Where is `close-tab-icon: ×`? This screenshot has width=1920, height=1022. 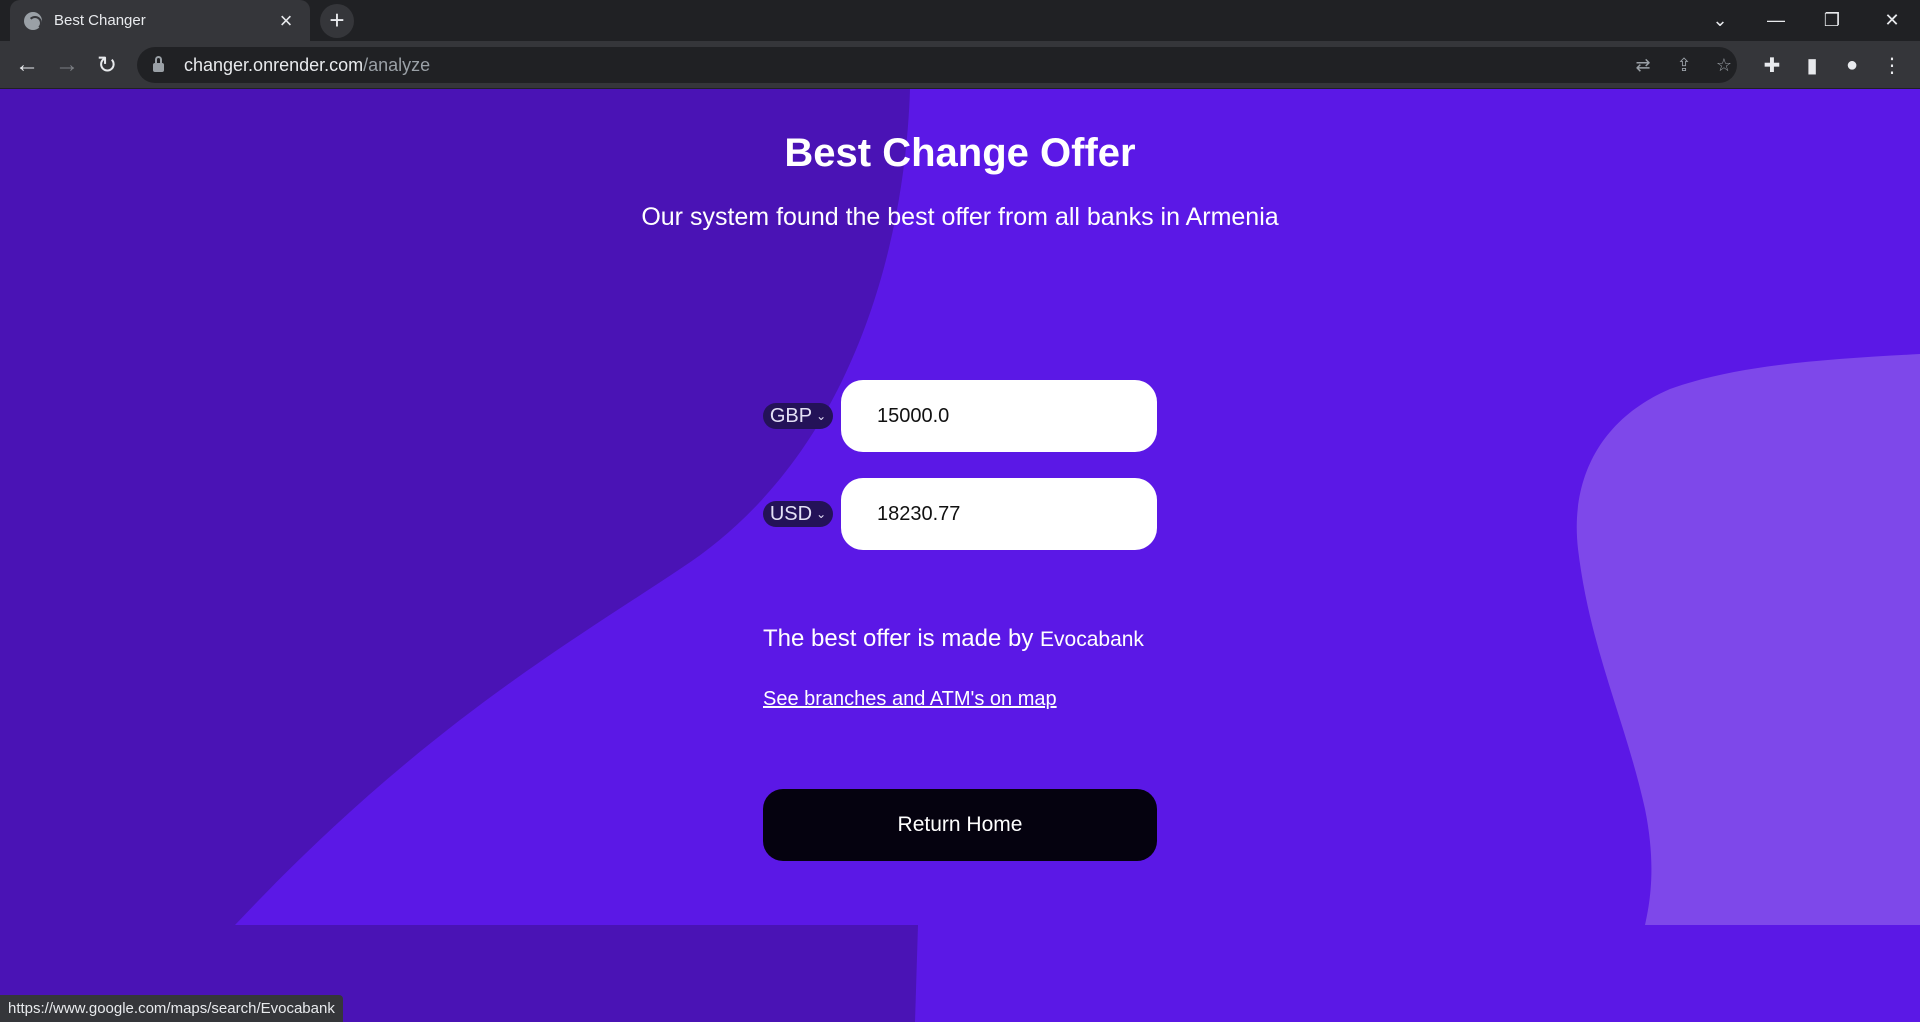
close-tab-icon: × is located at coordinates (286, 20).